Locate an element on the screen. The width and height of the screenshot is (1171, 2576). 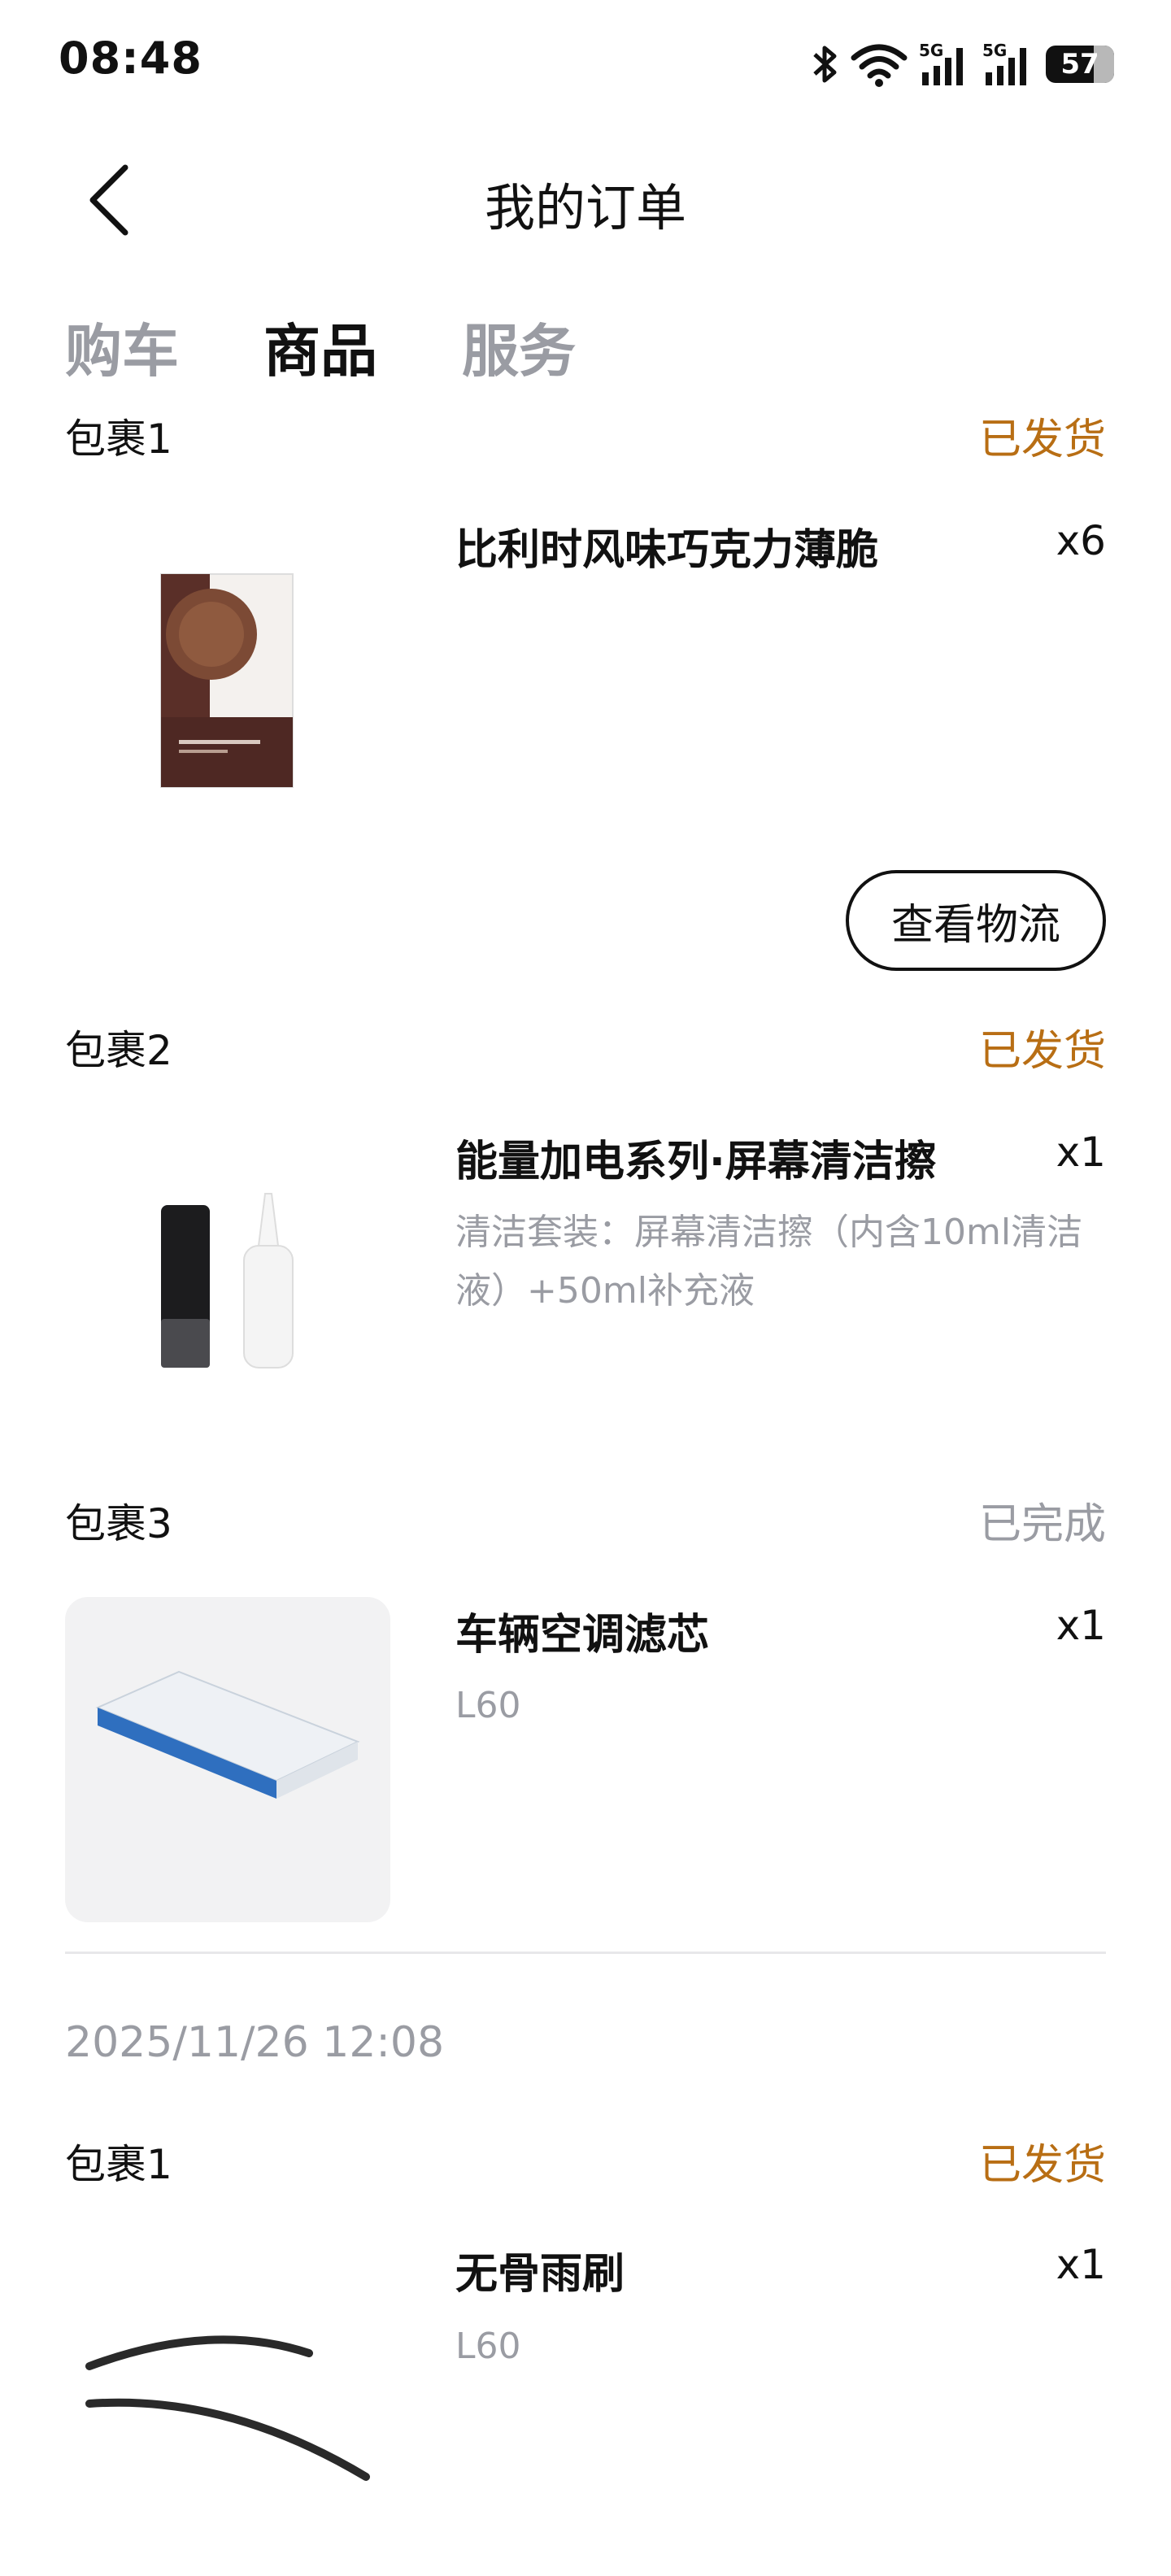
product-name: 能量加电系列·屏幕清洁擦 is located at coordinates (696, 1157).